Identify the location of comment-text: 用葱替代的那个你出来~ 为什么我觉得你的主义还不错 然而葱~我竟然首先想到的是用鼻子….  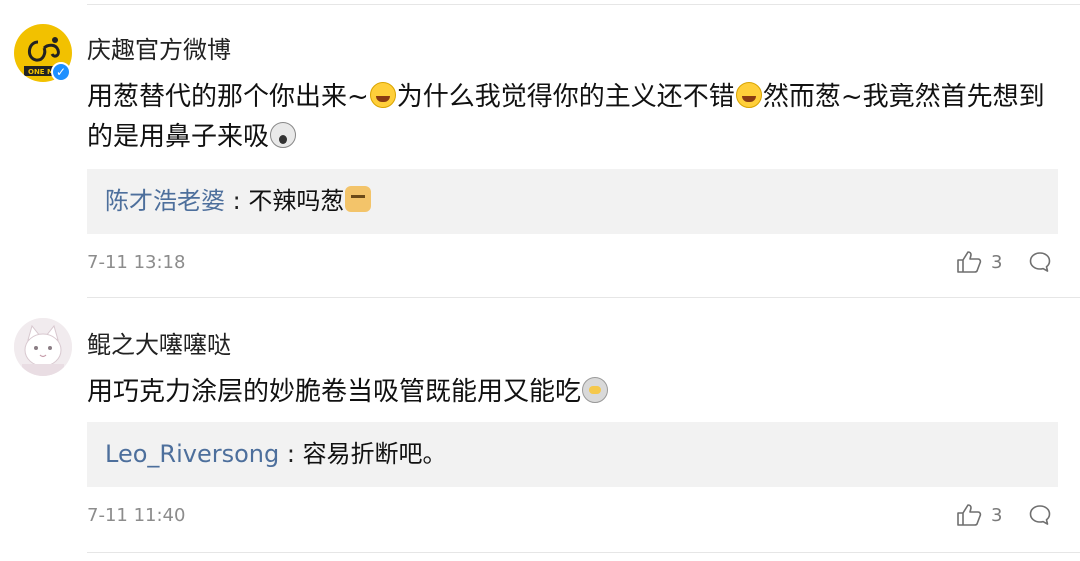
(572, 117).